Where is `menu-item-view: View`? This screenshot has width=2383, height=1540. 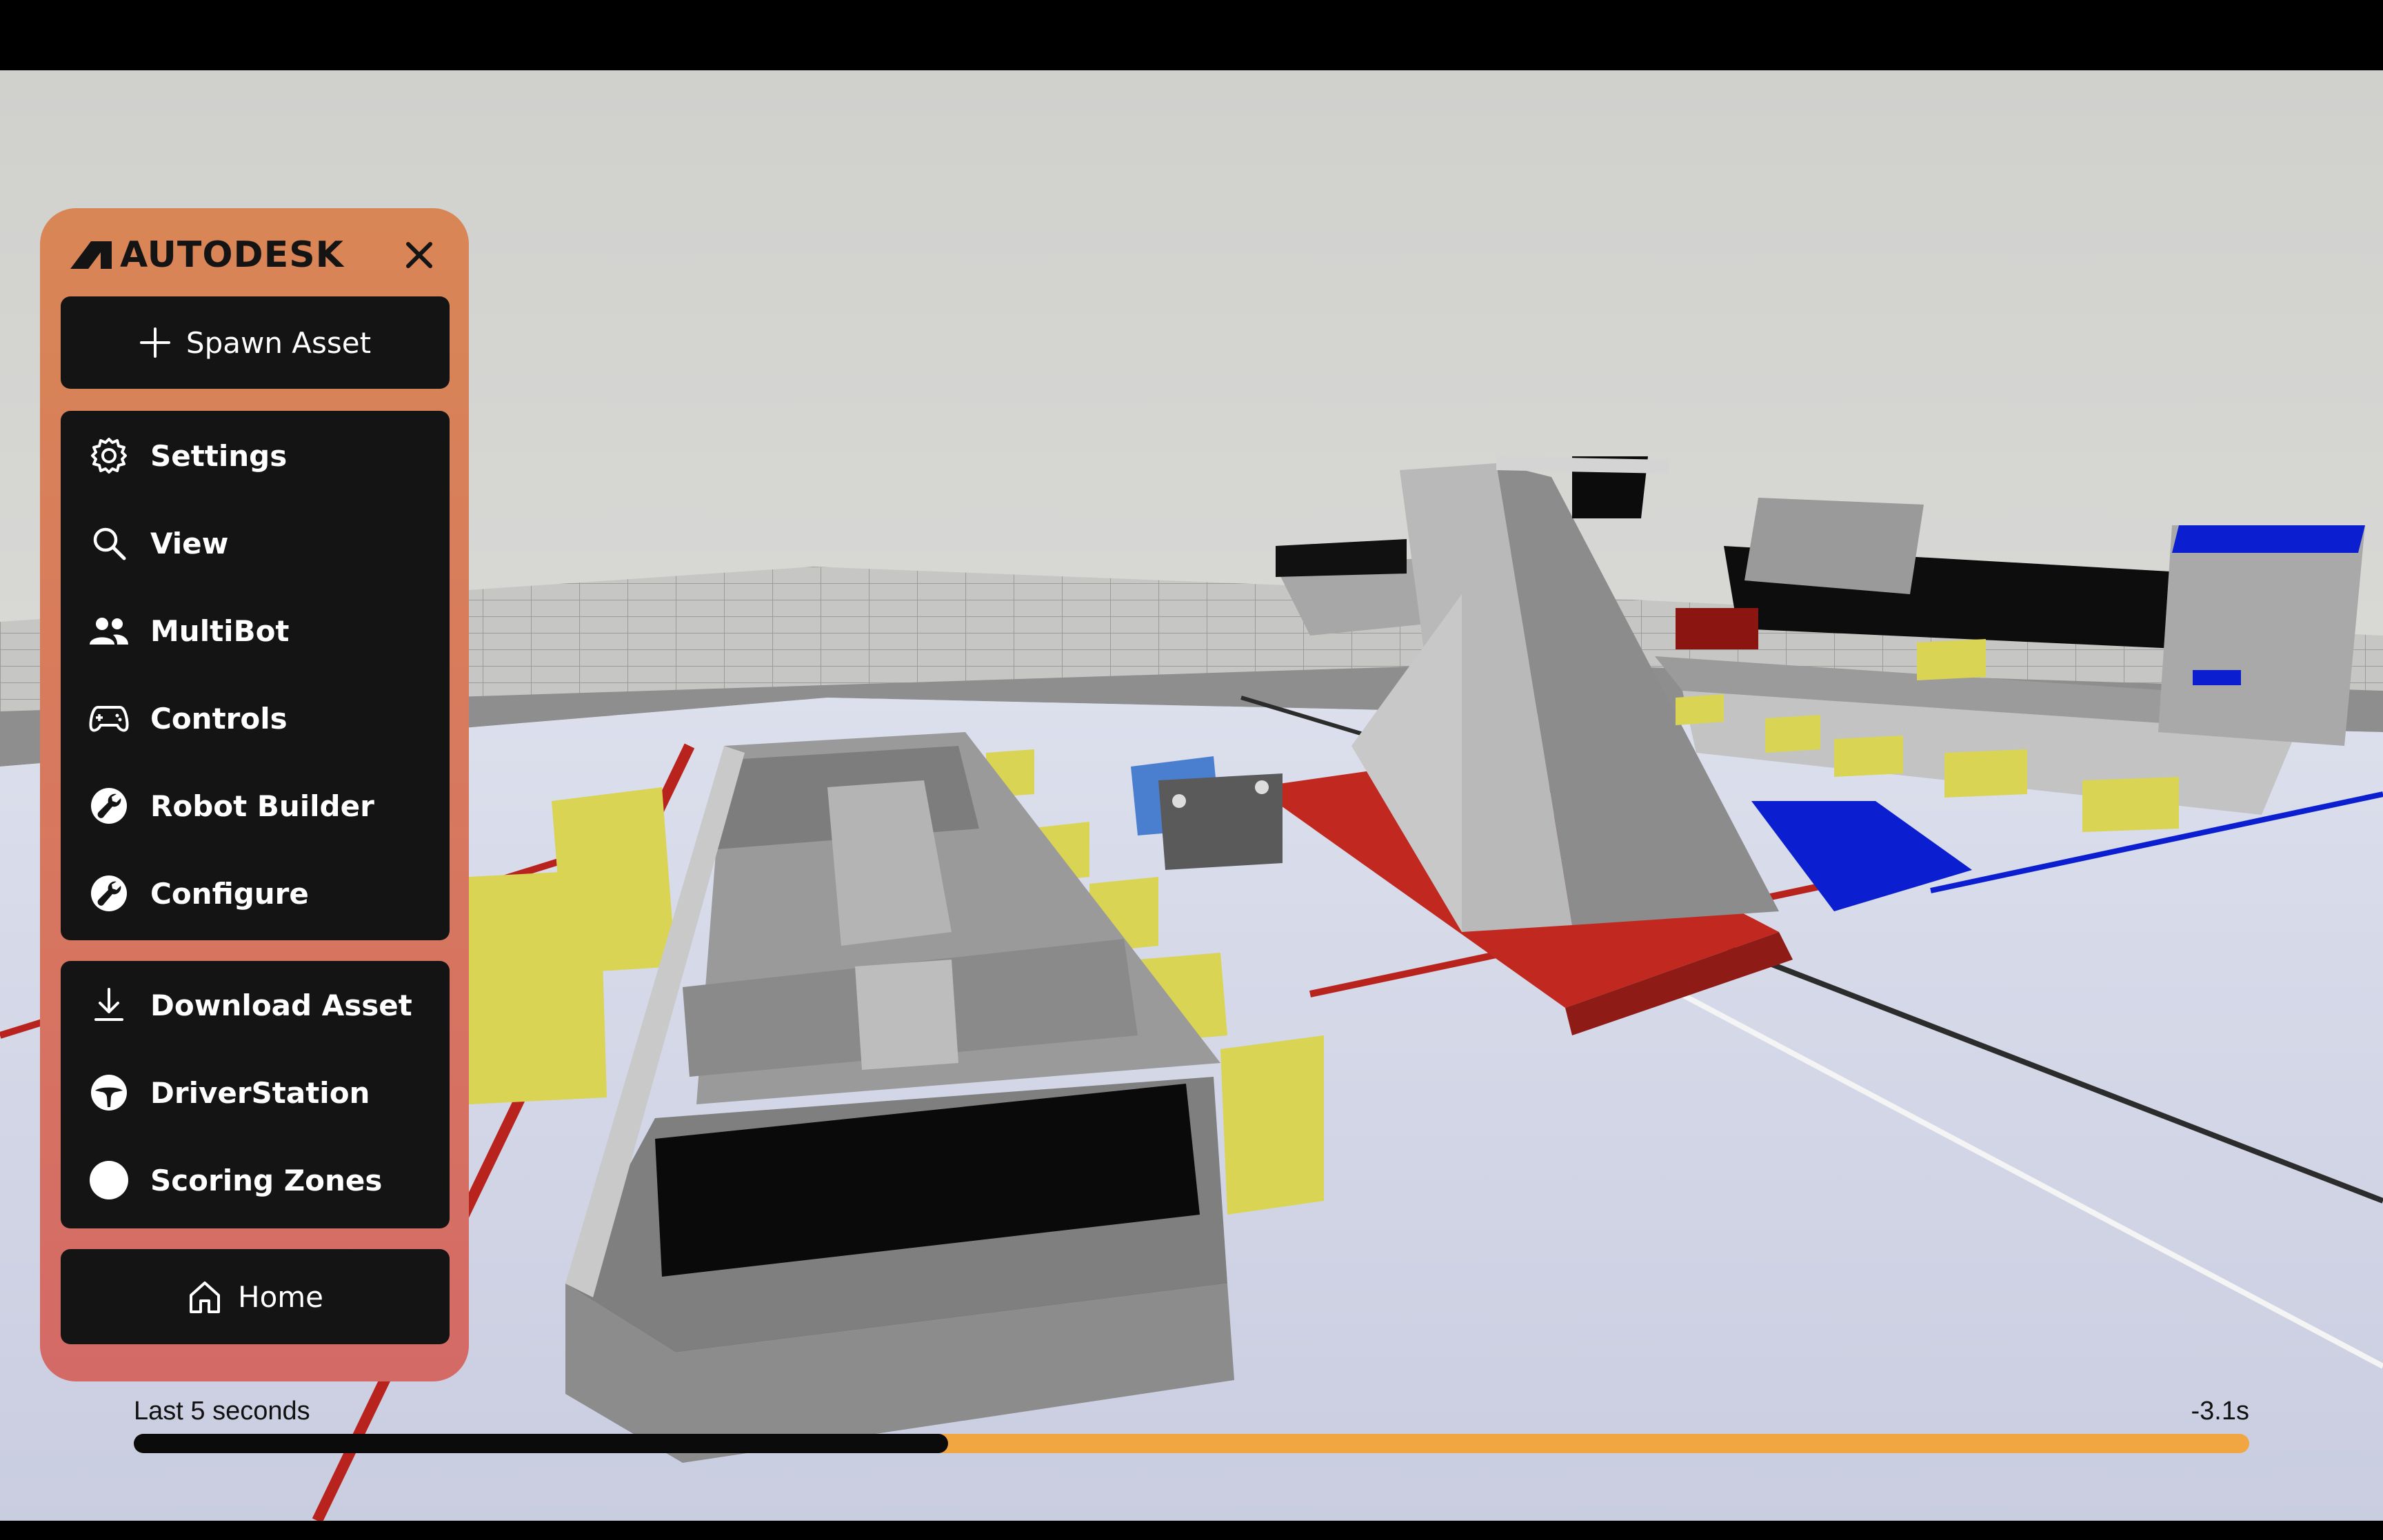
menu-item-view: View is located at coordinates (255, 543).